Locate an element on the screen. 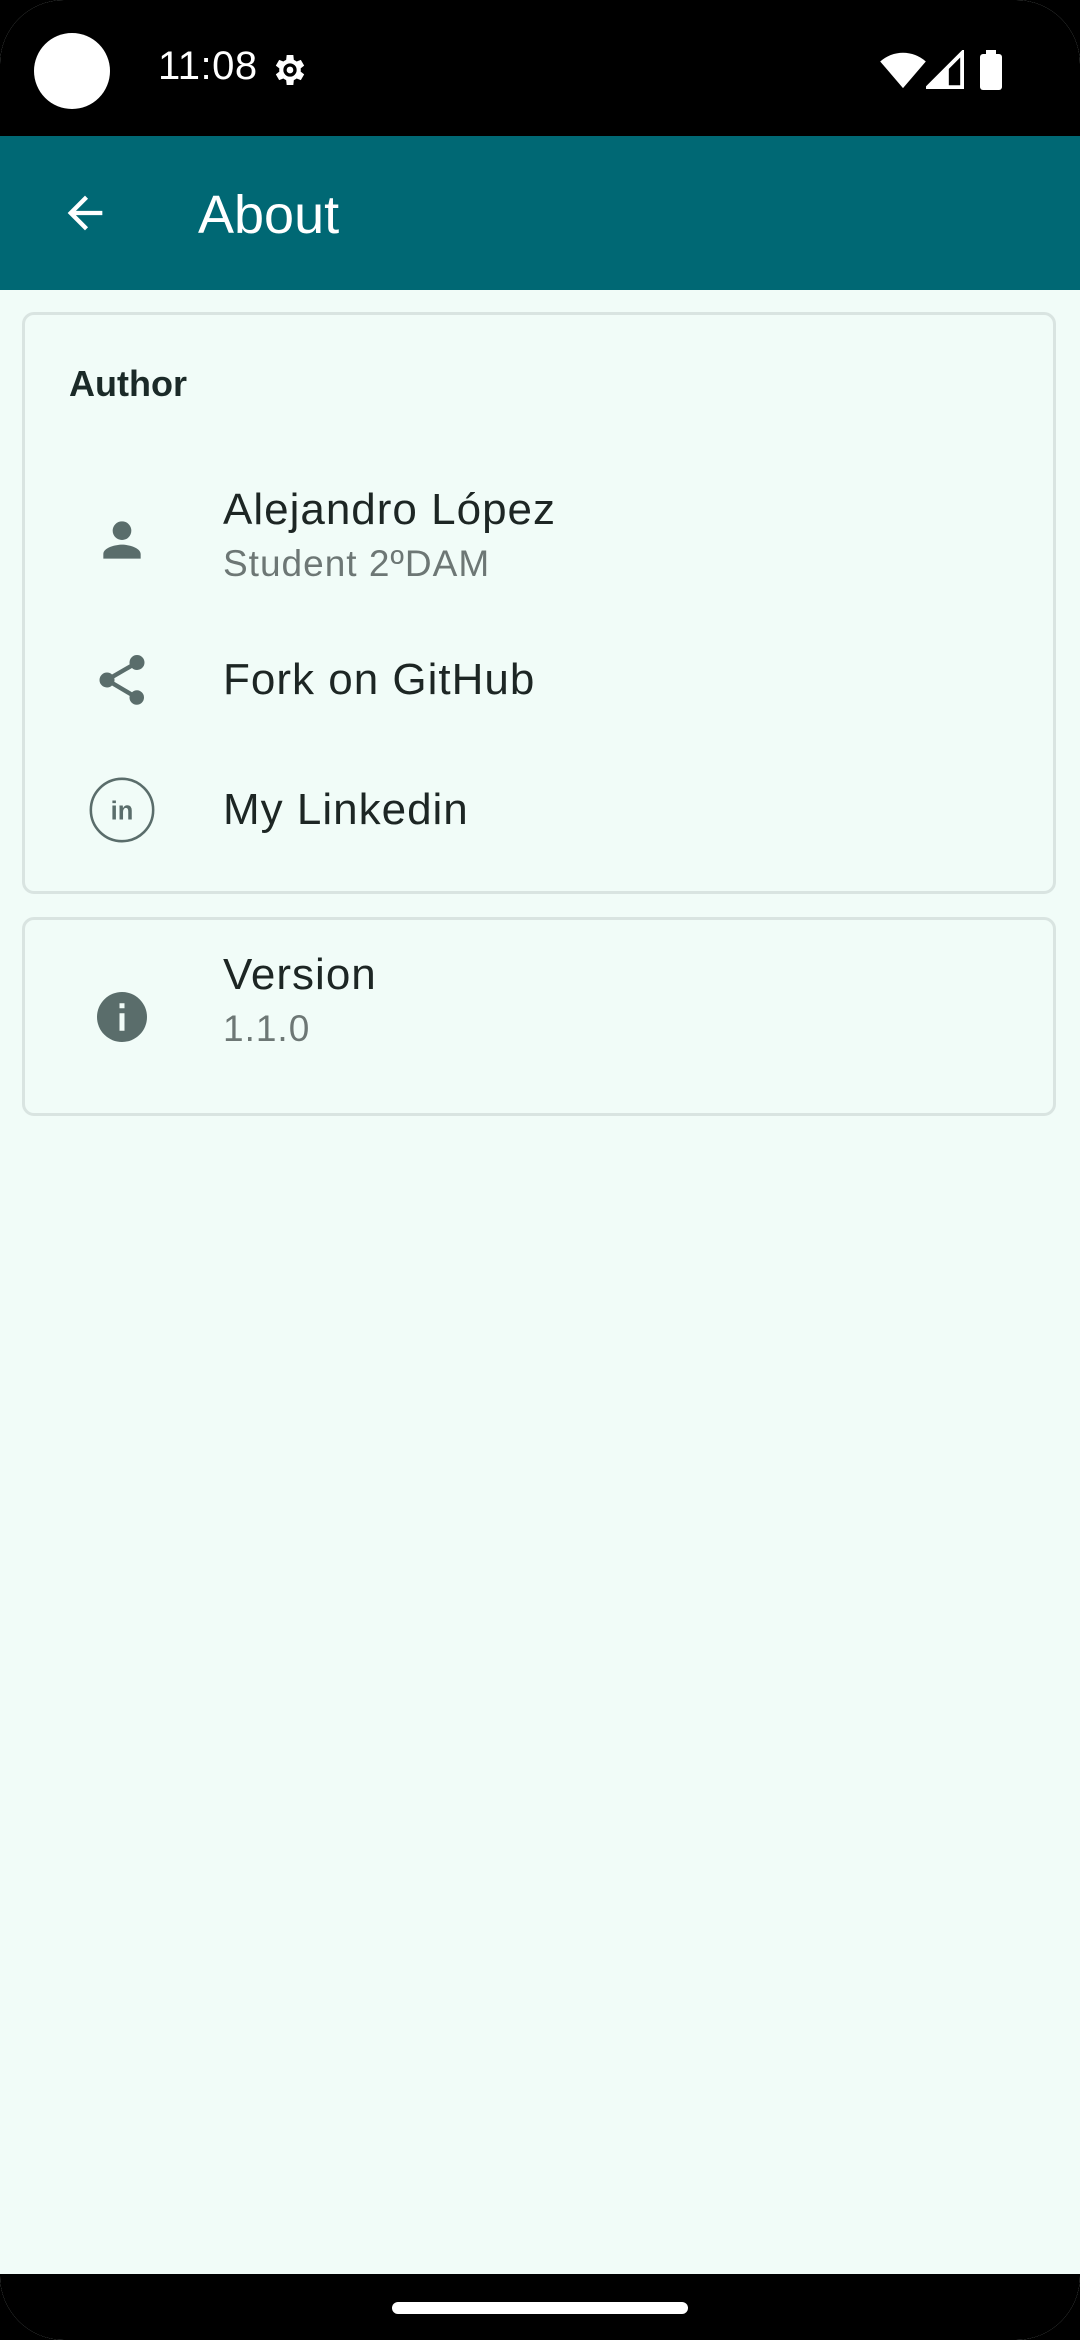 This screenshot has height=2340, width=1080. author-name: Alejandro López is located at coordinates (390, 509).